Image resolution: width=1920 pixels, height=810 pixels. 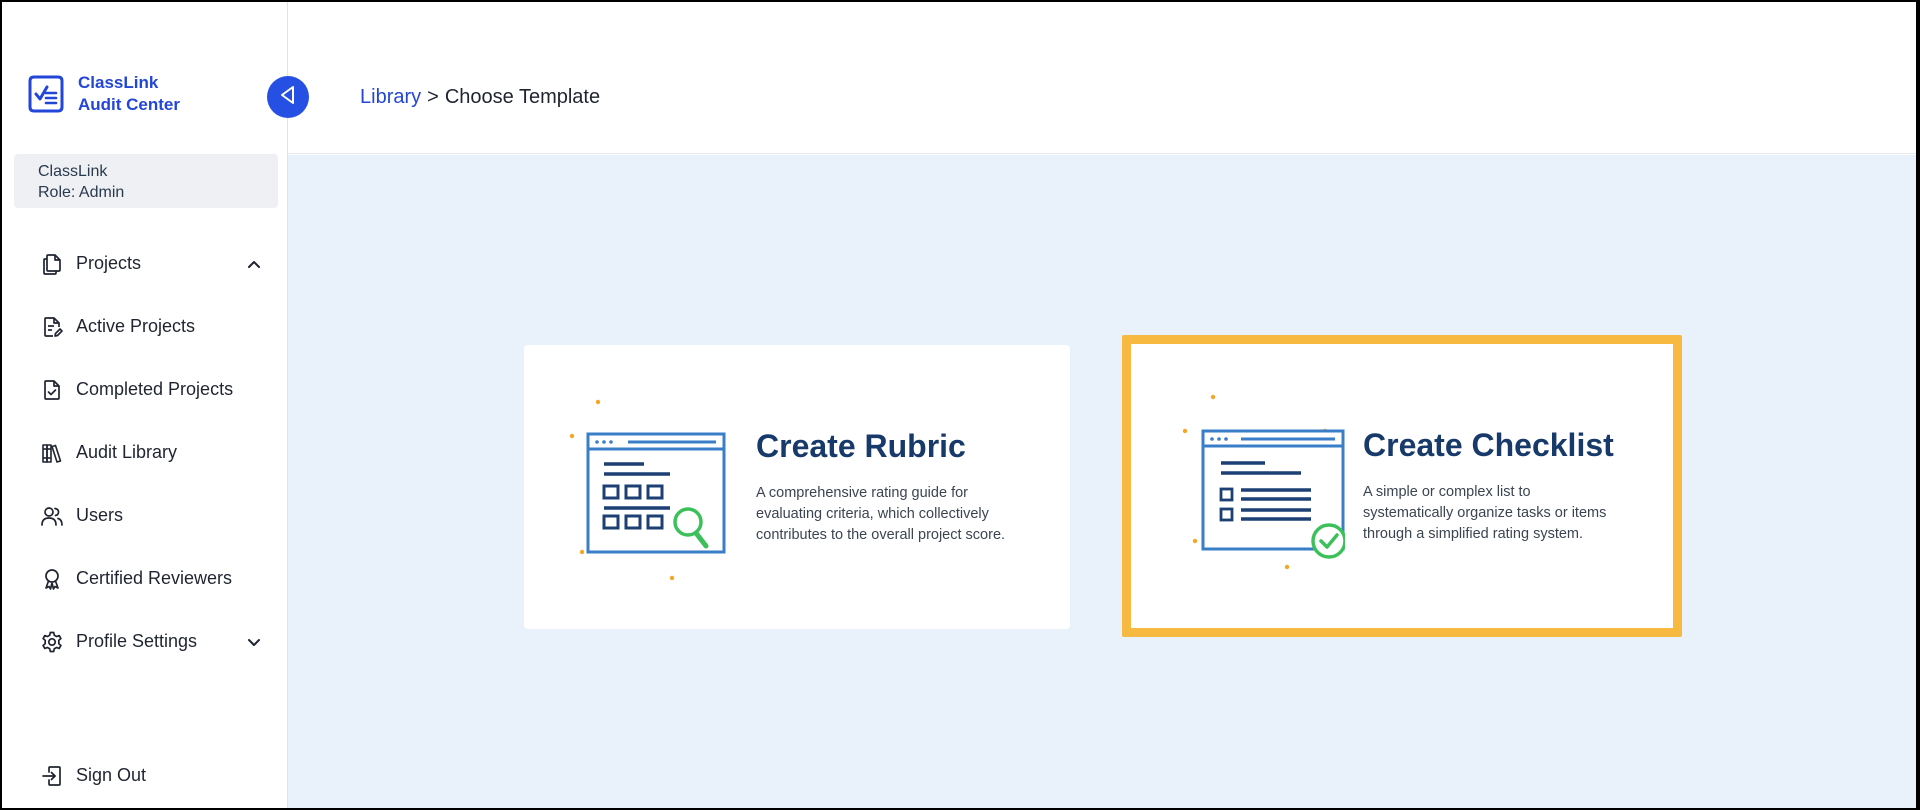 I want to click on sidebar-item-label: Profile Settings, so click(x=137, y=641).